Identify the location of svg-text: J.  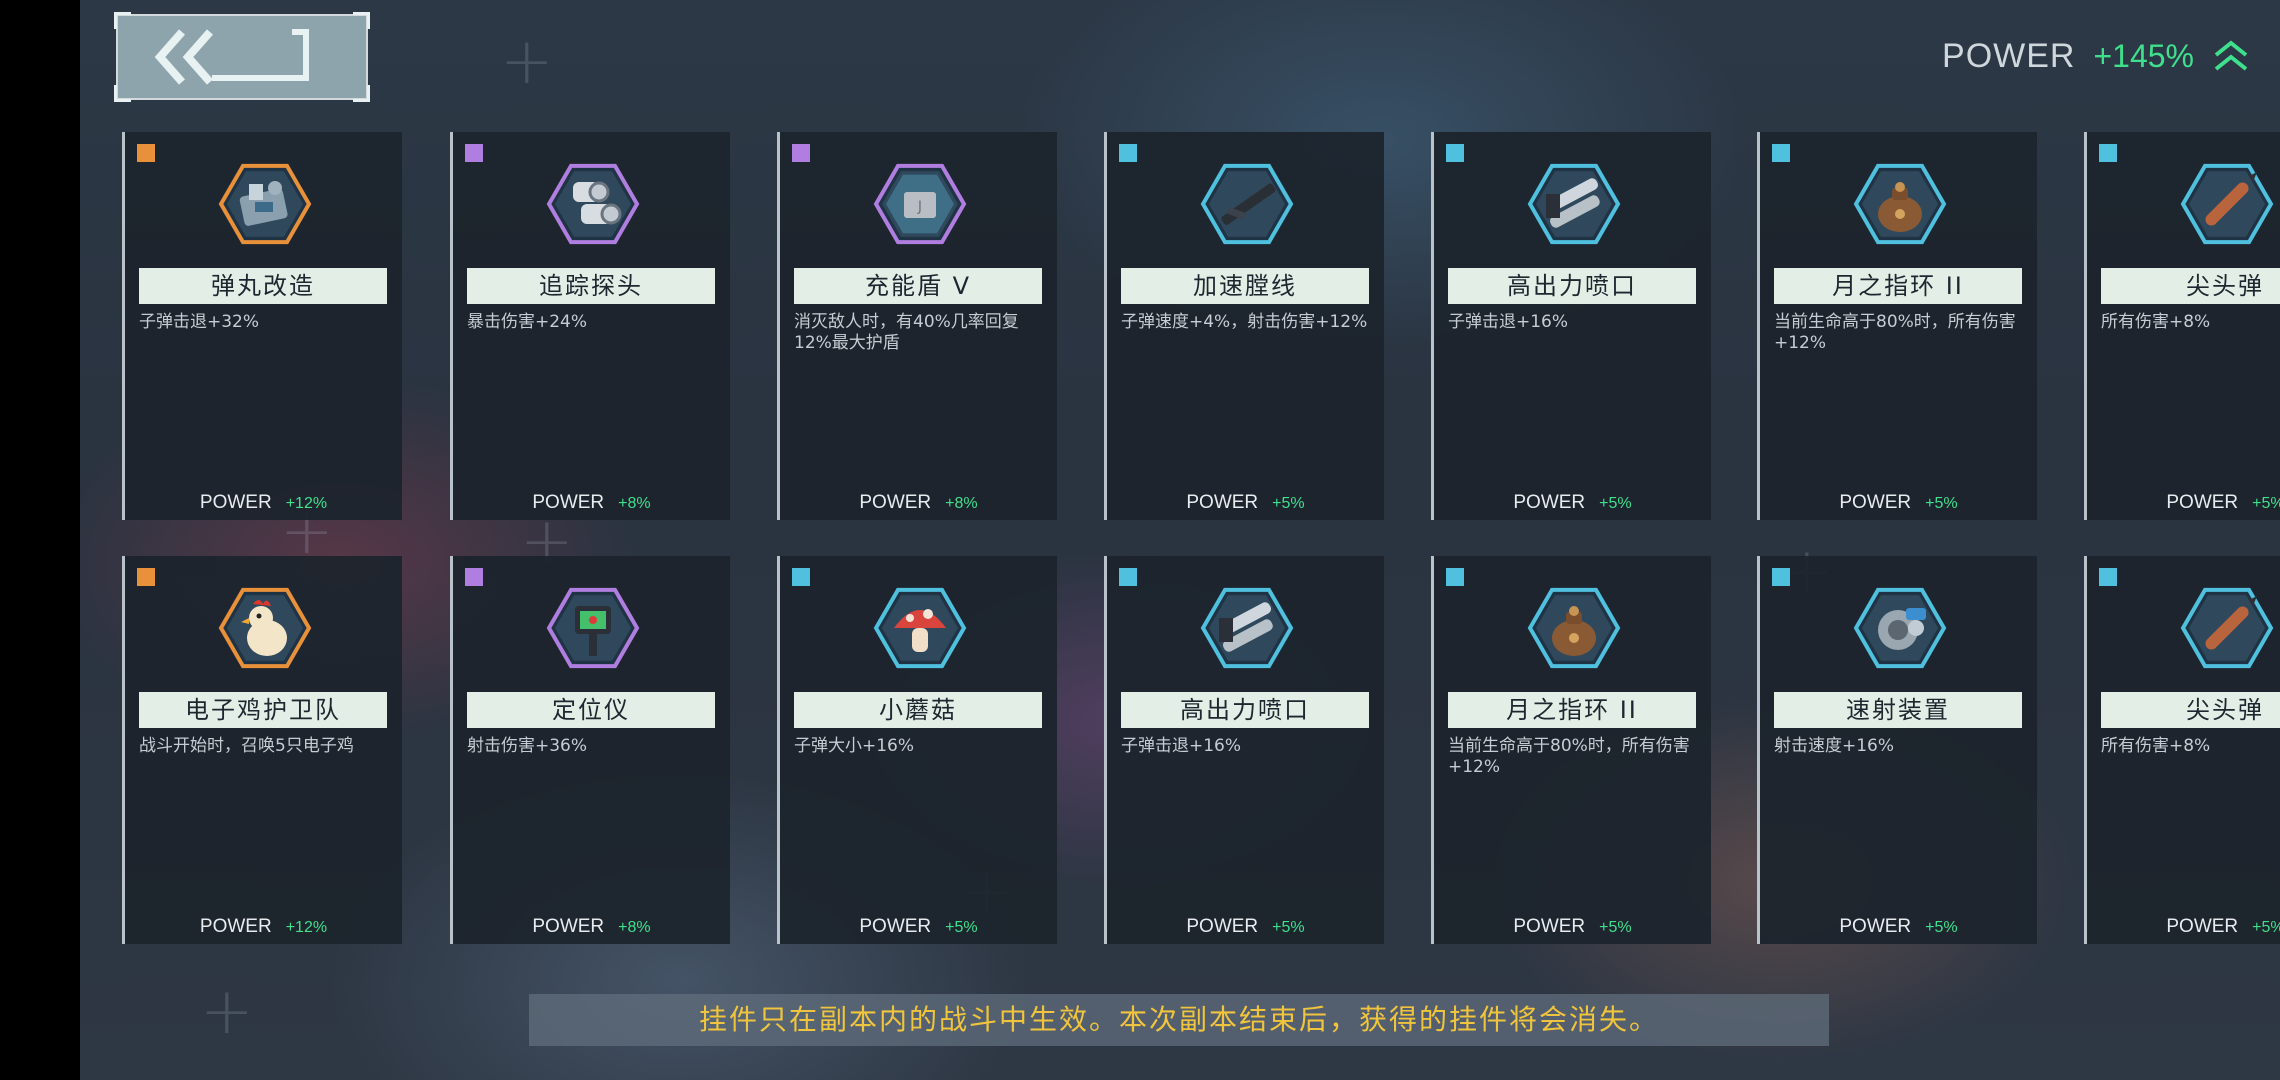
(919, 207).